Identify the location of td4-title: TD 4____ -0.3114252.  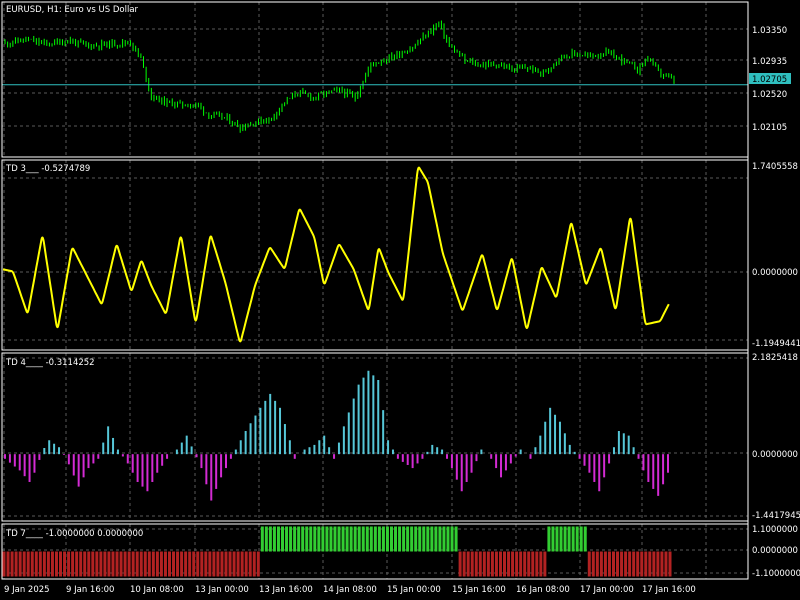
(50, 363).